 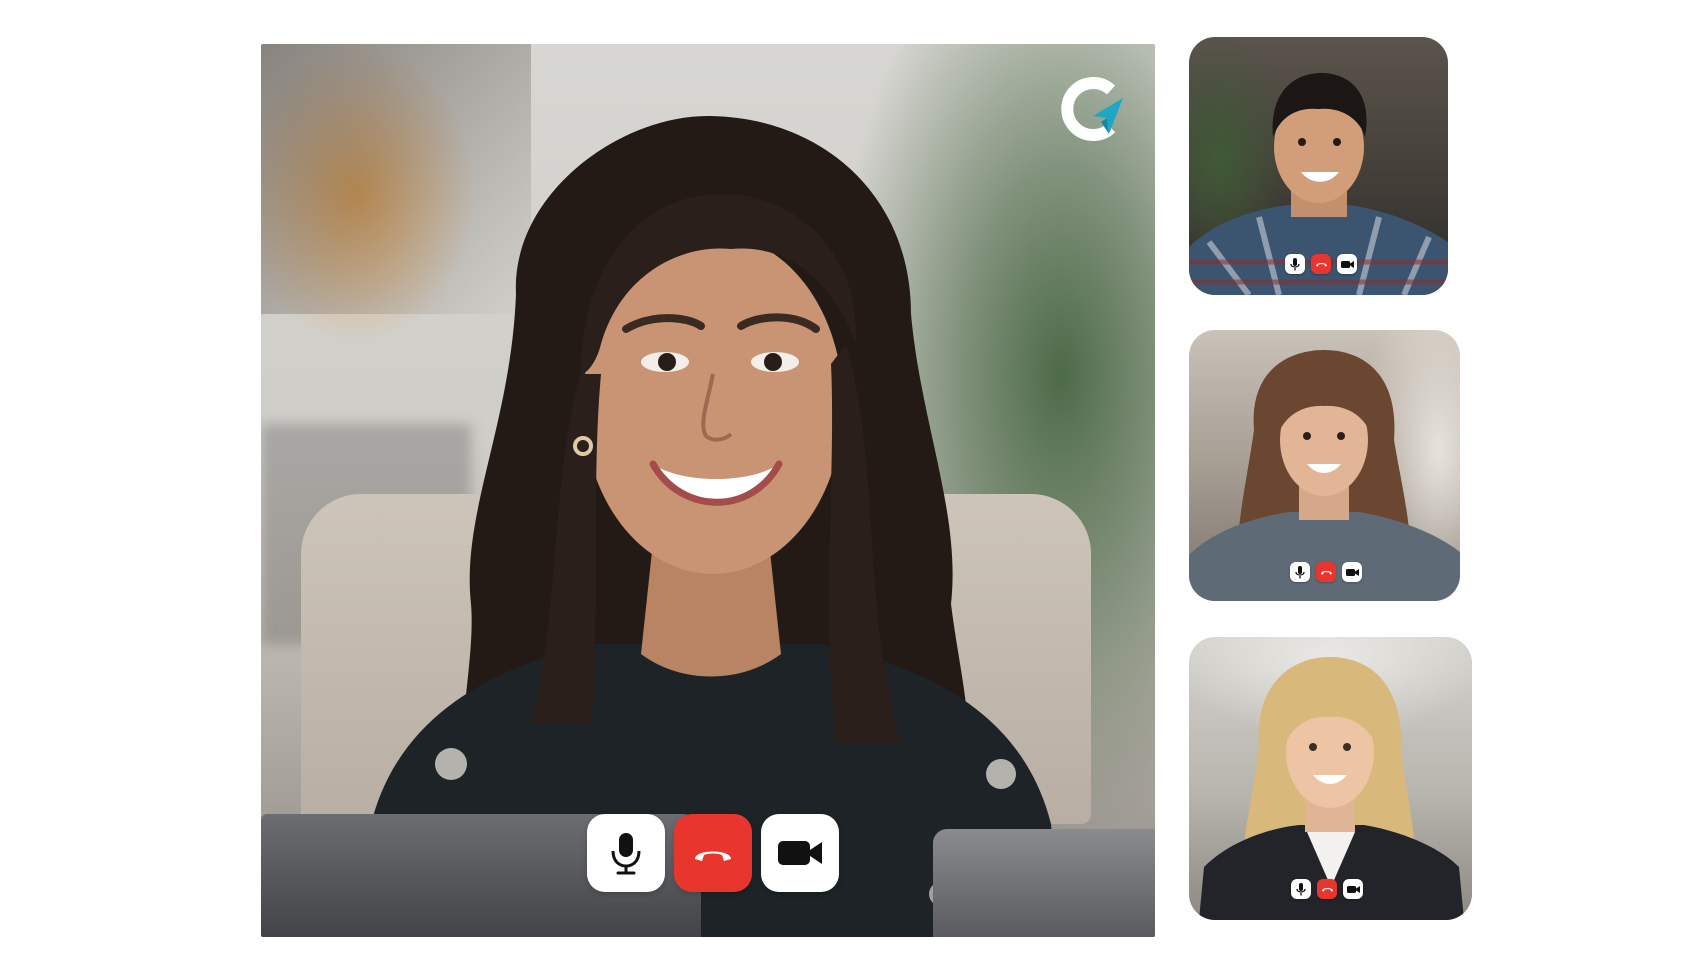 What do you see at coordinates (1044, 883) in the screenshot?
I see `laptop-right` at bounding box center [1044, 883].